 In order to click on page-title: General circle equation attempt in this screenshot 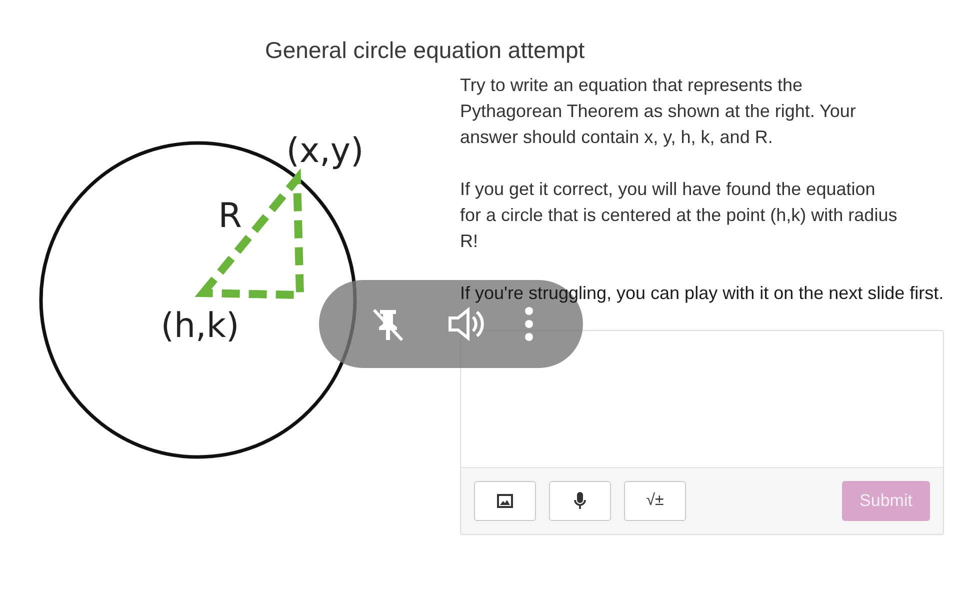, I will do `click(425, 50)`.